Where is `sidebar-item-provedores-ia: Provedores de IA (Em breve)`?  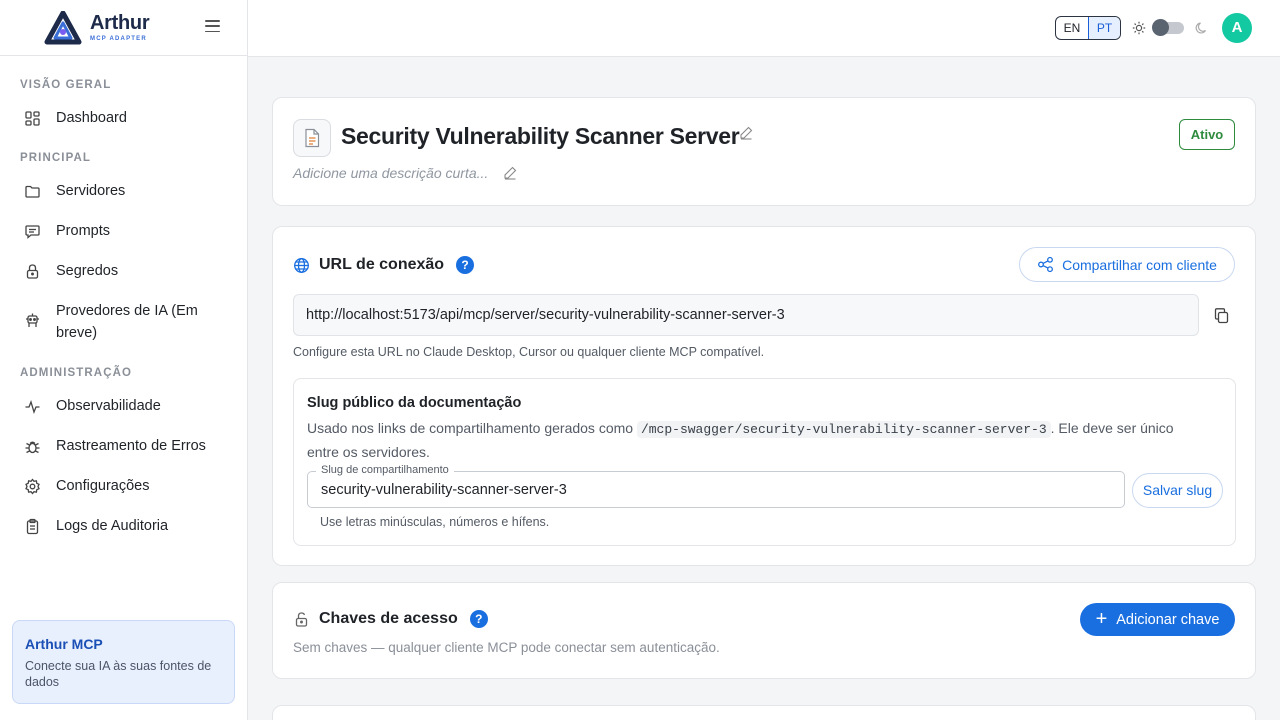 sidebar-item-provedores-ia: Provedores de IA (Em breve) is located at coordinates (129, 323).